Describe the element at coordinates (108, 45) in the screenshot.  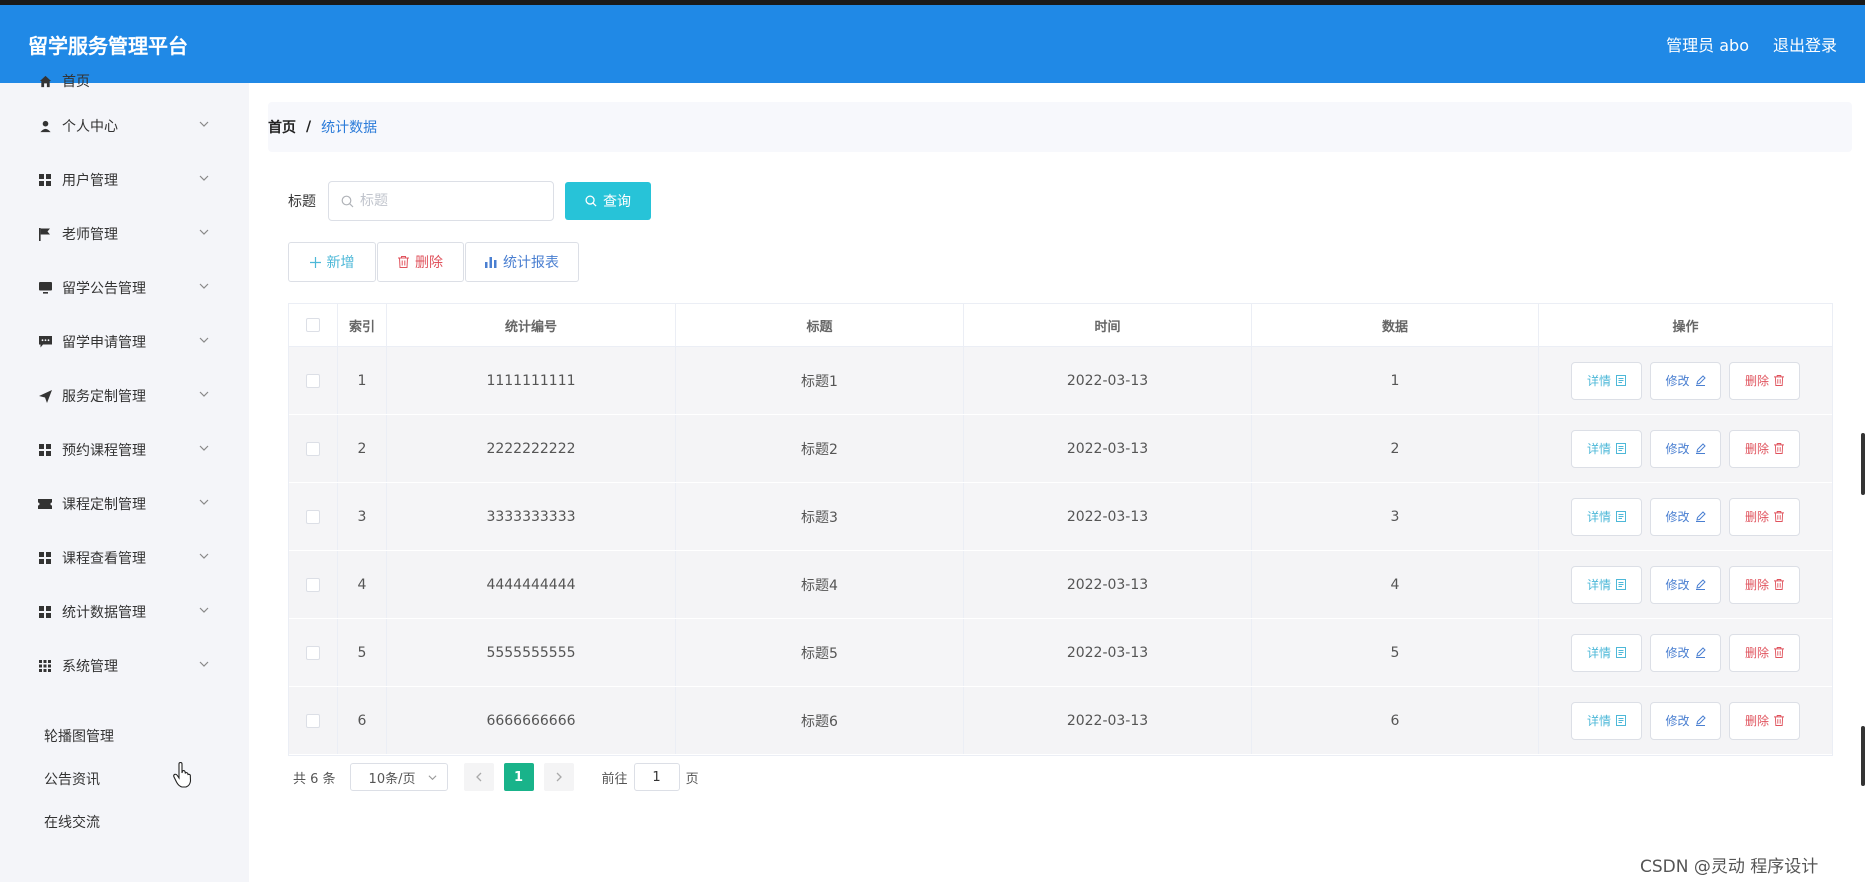
I see `app-brand: 留学服务管理平台` at that location.